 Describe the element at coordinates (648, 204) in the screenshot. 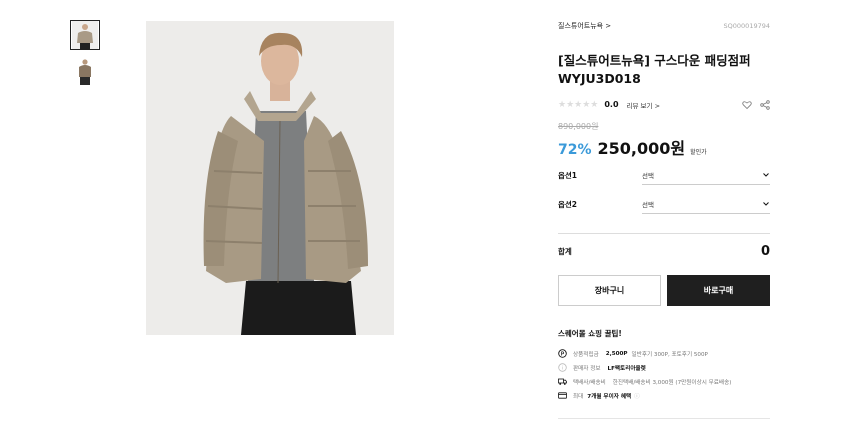

I see `option-2-value: 선택` at that location.